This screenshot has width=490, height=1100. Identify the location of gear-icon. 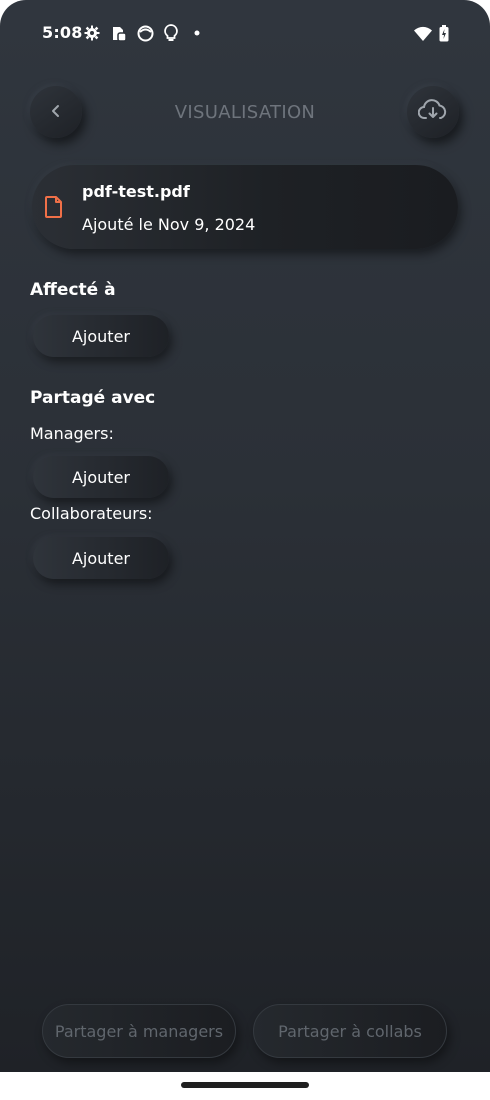
(92, 33).